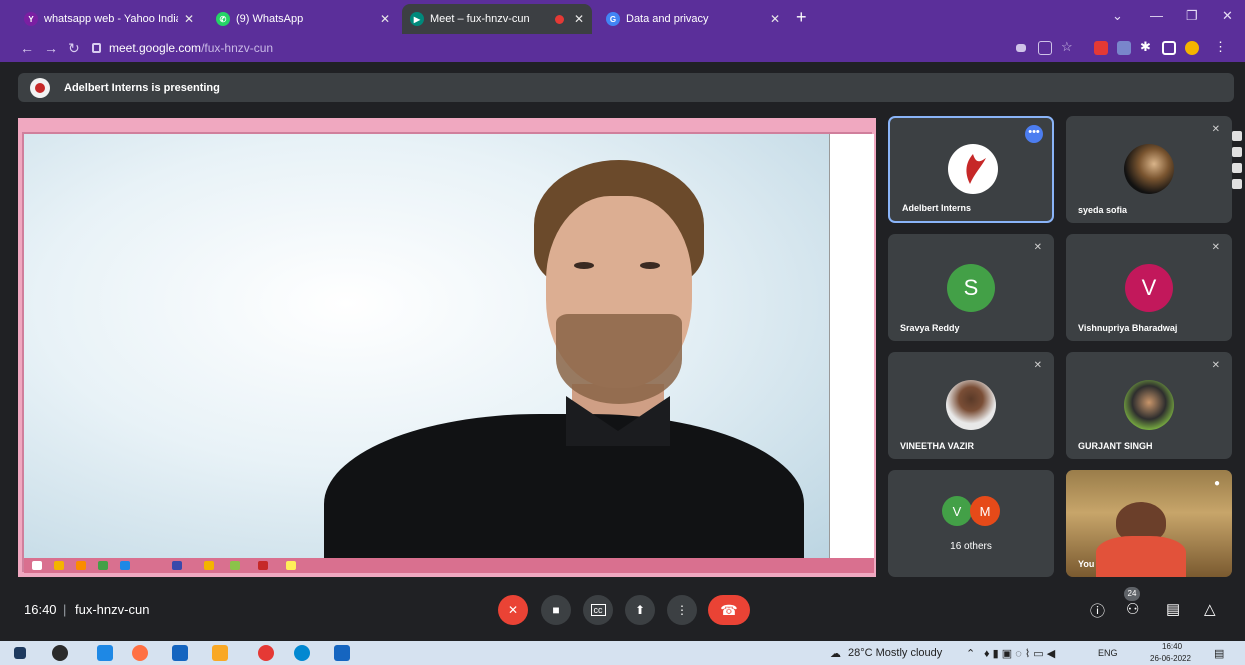 The height and width of the screenshot is (665, 1245). I want to click on clock-time: 16:40, so click(1172, 646).